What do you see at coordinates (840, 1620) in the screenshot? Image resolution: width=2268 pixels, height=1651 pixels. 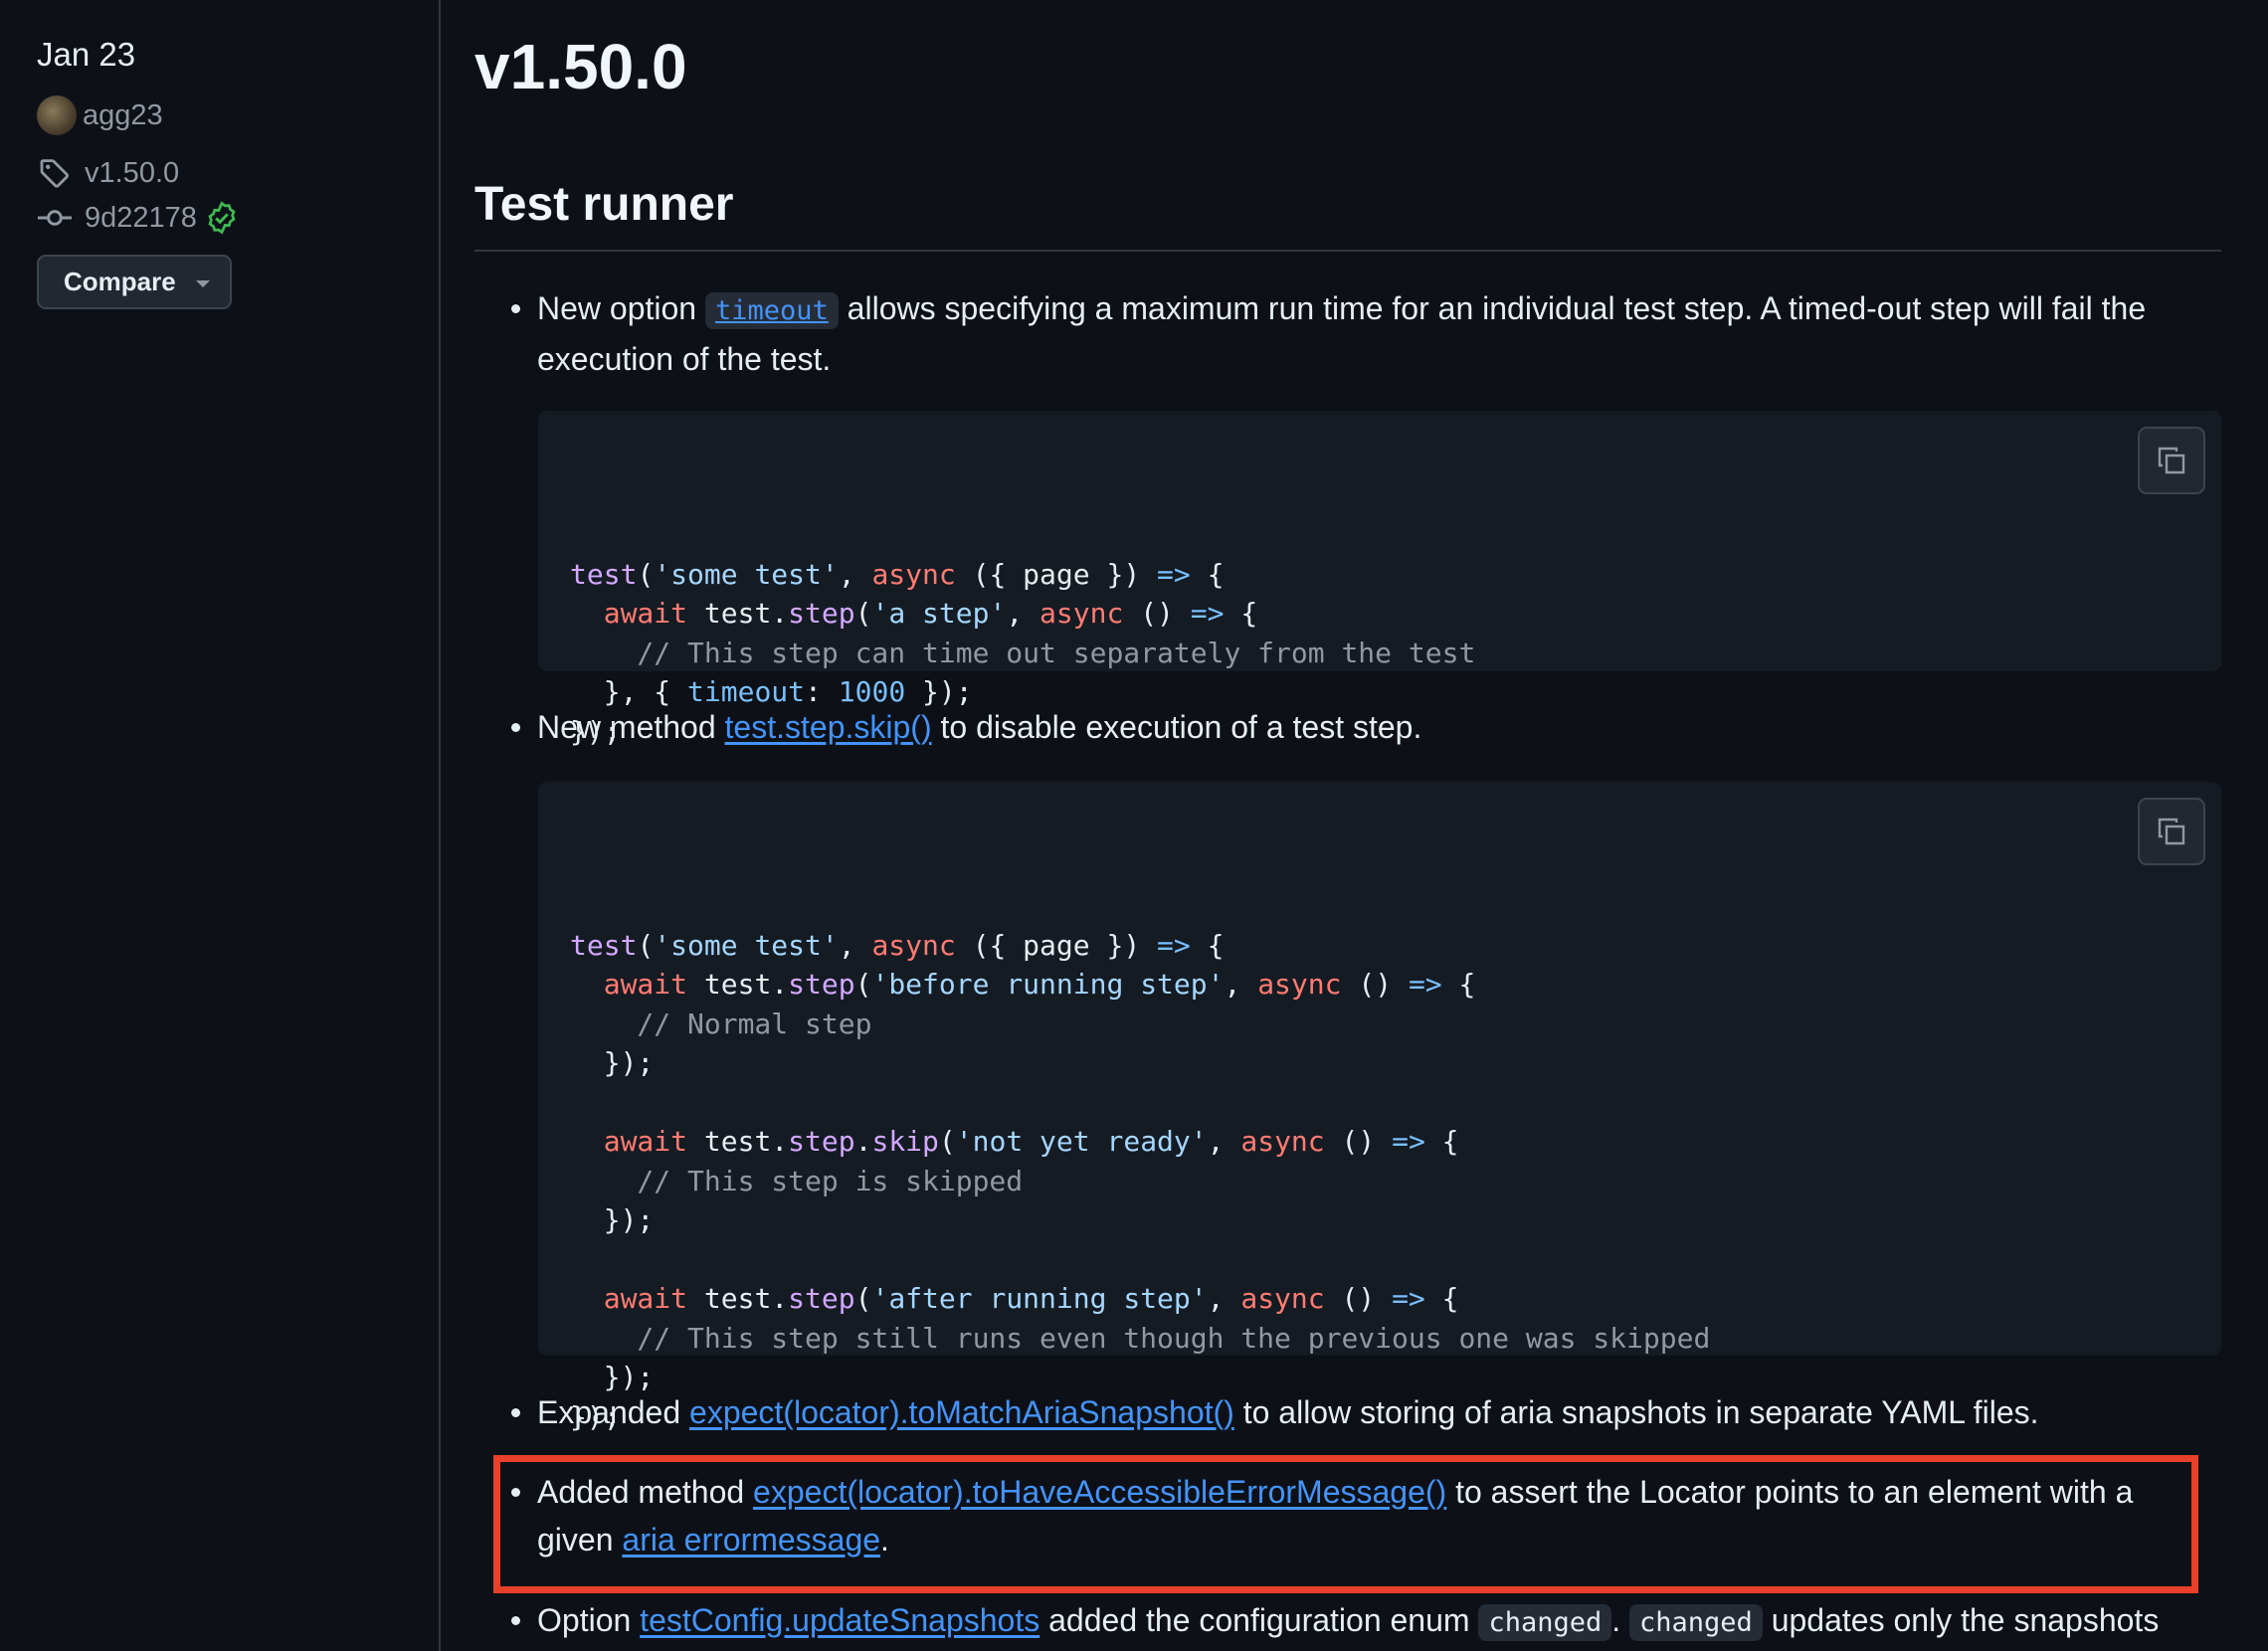 I see `update-snapshots-link: testConfig.updateSnapshots` at bounding box center [840, 1620].